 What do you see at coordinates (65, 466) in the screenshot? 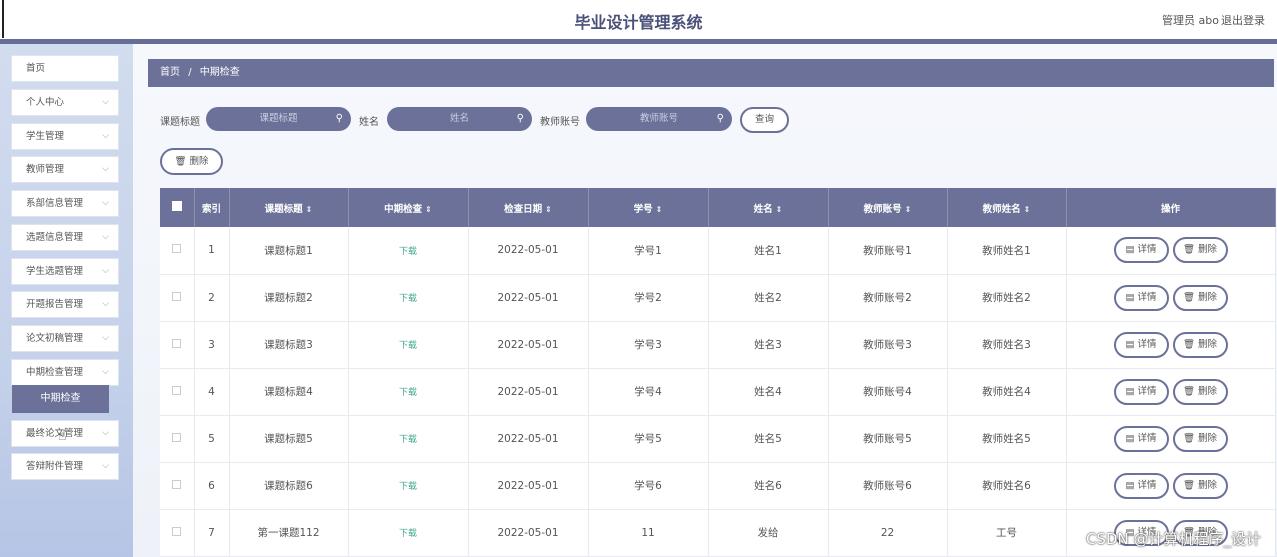
I see `sidebar-item-11: 答辩附件管理 ⌵` at bounding box center [65, 466].